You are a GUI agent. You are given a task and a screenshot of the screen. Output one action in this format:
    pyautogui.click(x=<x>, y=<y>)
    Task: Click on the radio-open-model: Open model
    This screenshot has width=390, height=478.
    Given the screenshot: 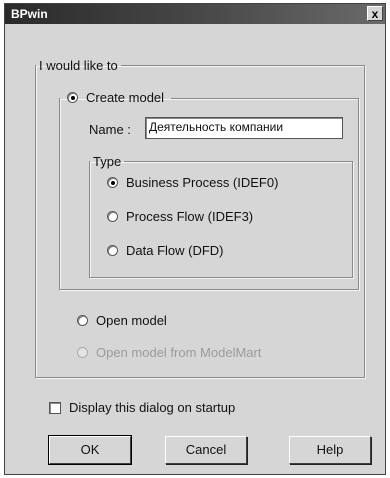 What is the action you would take?
    pyautogui.click(x=122, y=320)
    